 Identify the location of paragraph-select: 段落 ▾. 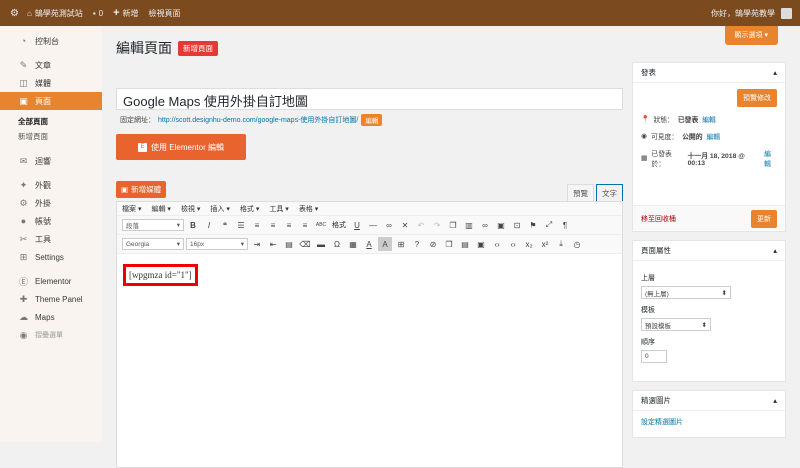
(153, 225).